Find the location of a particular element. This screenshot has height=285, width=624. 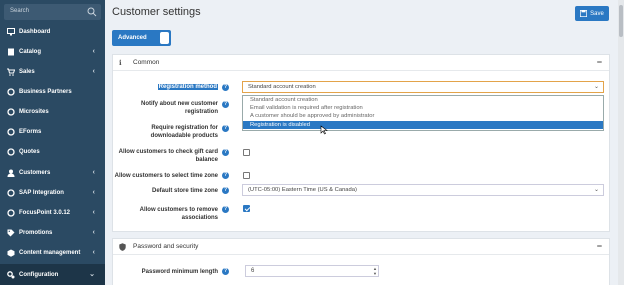

mouse-cursor-icon is located at coordinates (324, 130).